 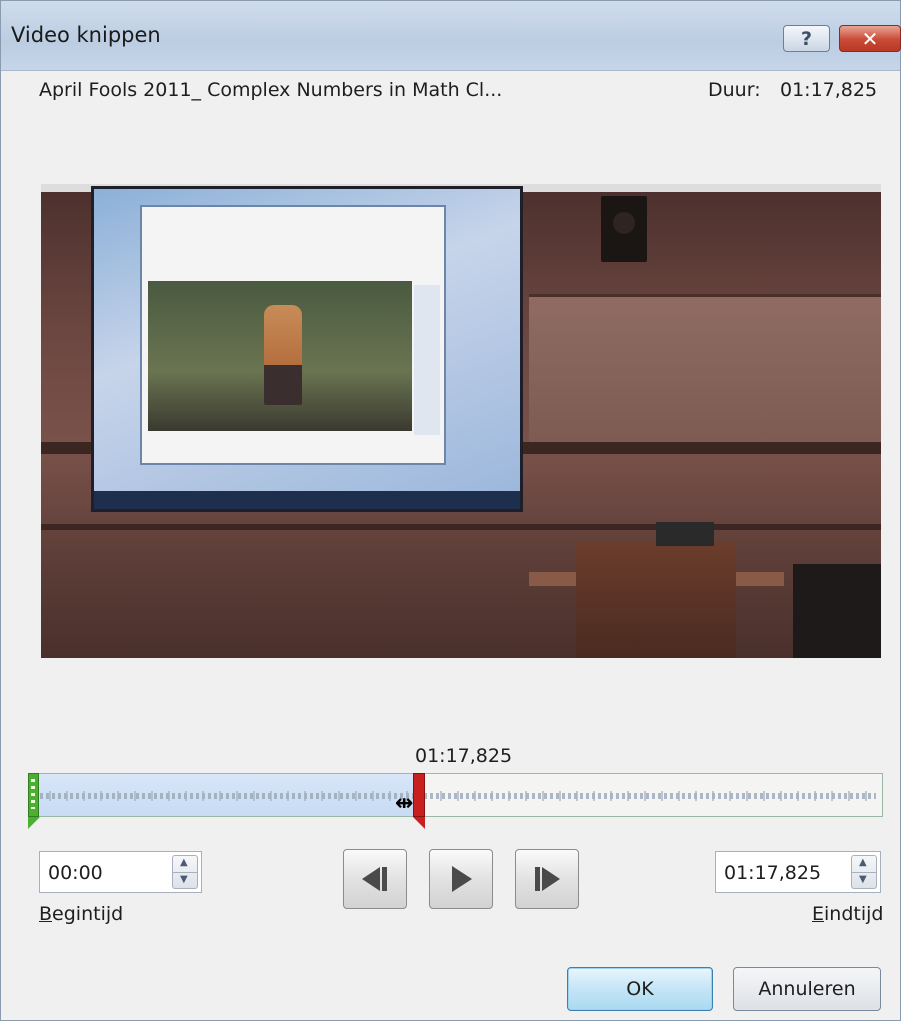 I want to click on resize-cursor-icon: ⇹, so click(x=404, y=803).